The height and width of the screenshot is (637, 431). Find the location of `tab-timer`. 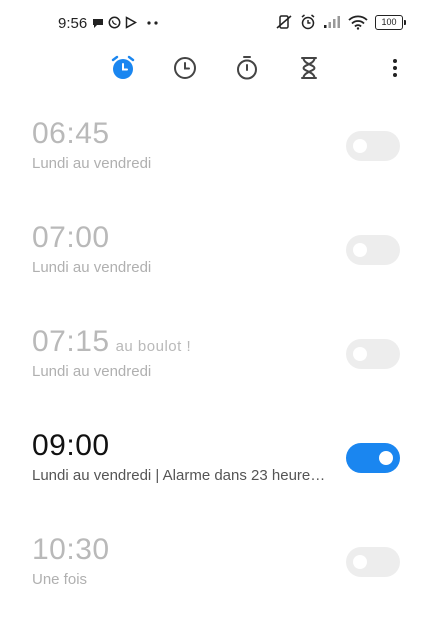

tab-timer is located at coordinates (309, 68).